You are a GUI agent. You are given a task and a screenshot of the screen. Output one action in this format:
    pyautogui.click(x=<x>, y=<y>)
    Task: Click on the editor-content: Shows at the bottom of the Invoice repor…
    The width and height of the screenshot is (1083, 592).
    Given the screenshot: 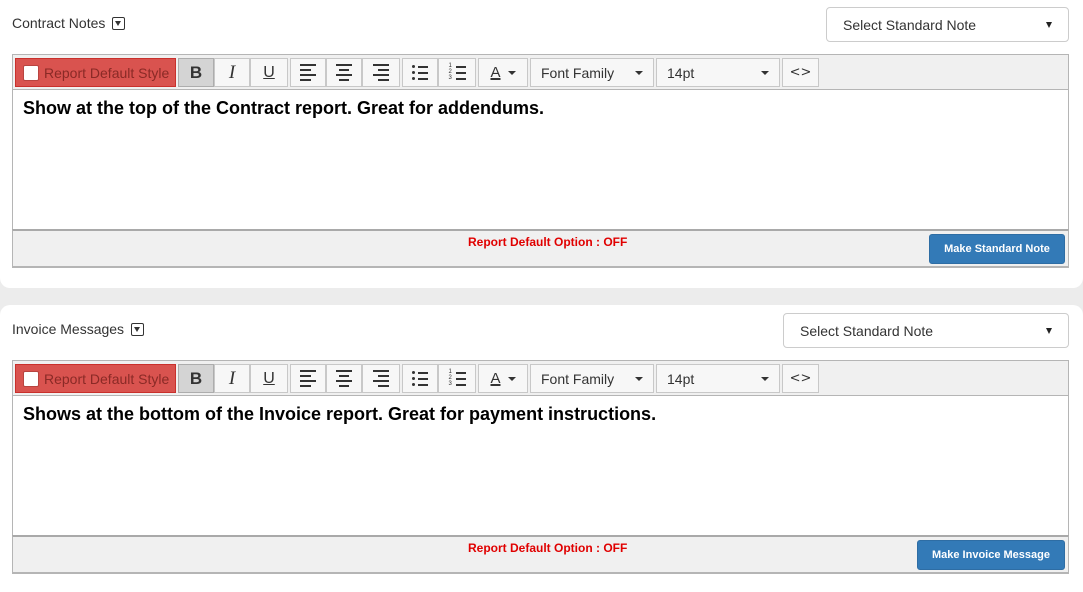 What is the action you would take?
    pyautogui.click(x=540, y=414)
    